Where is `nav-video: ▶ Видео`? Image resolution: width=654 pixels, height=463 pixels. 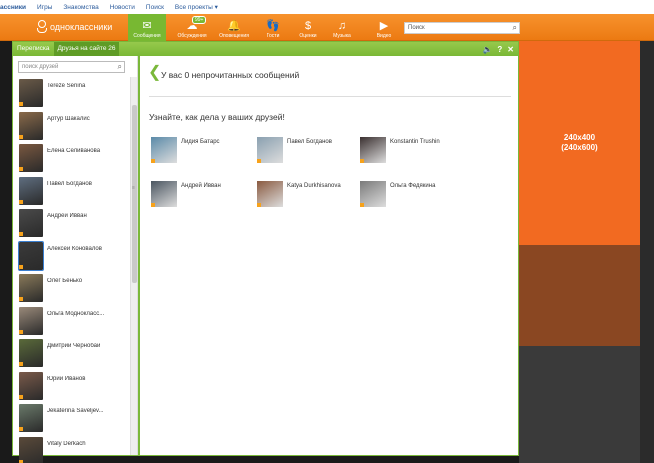
nav-video: ▶ Видео is located at coordinates (384, 27).